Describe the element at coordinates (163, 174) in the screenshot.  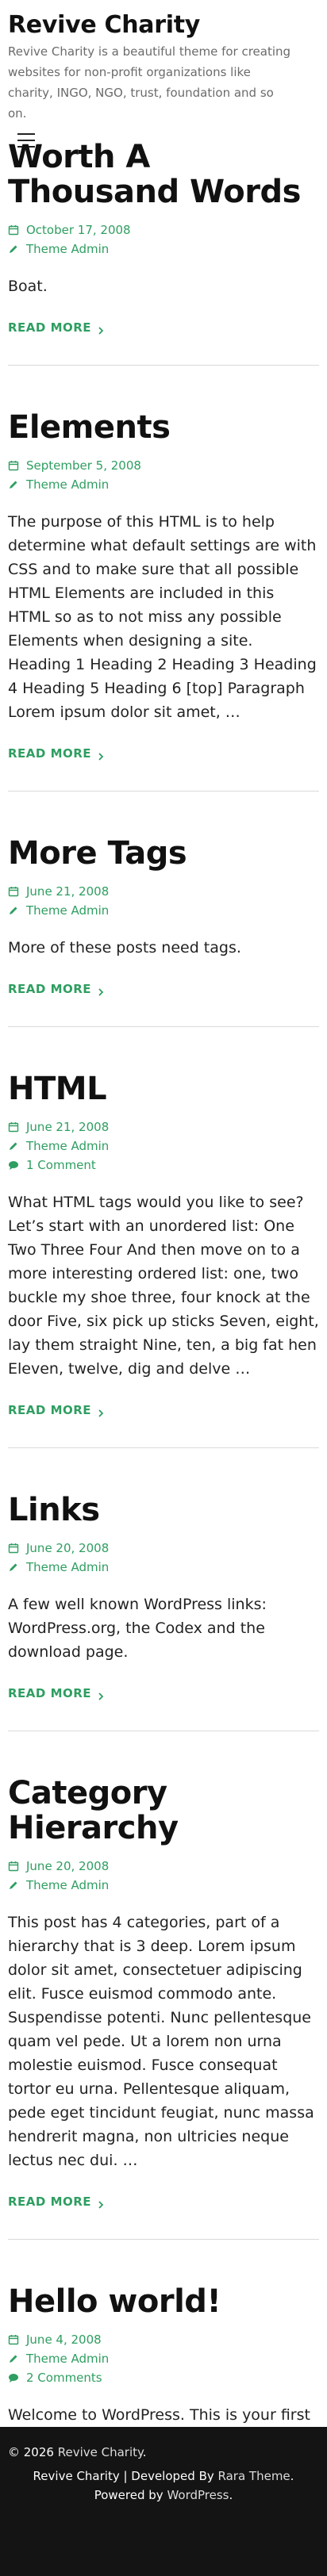
I see `post-title: Worth A Thousand Words` at that location.